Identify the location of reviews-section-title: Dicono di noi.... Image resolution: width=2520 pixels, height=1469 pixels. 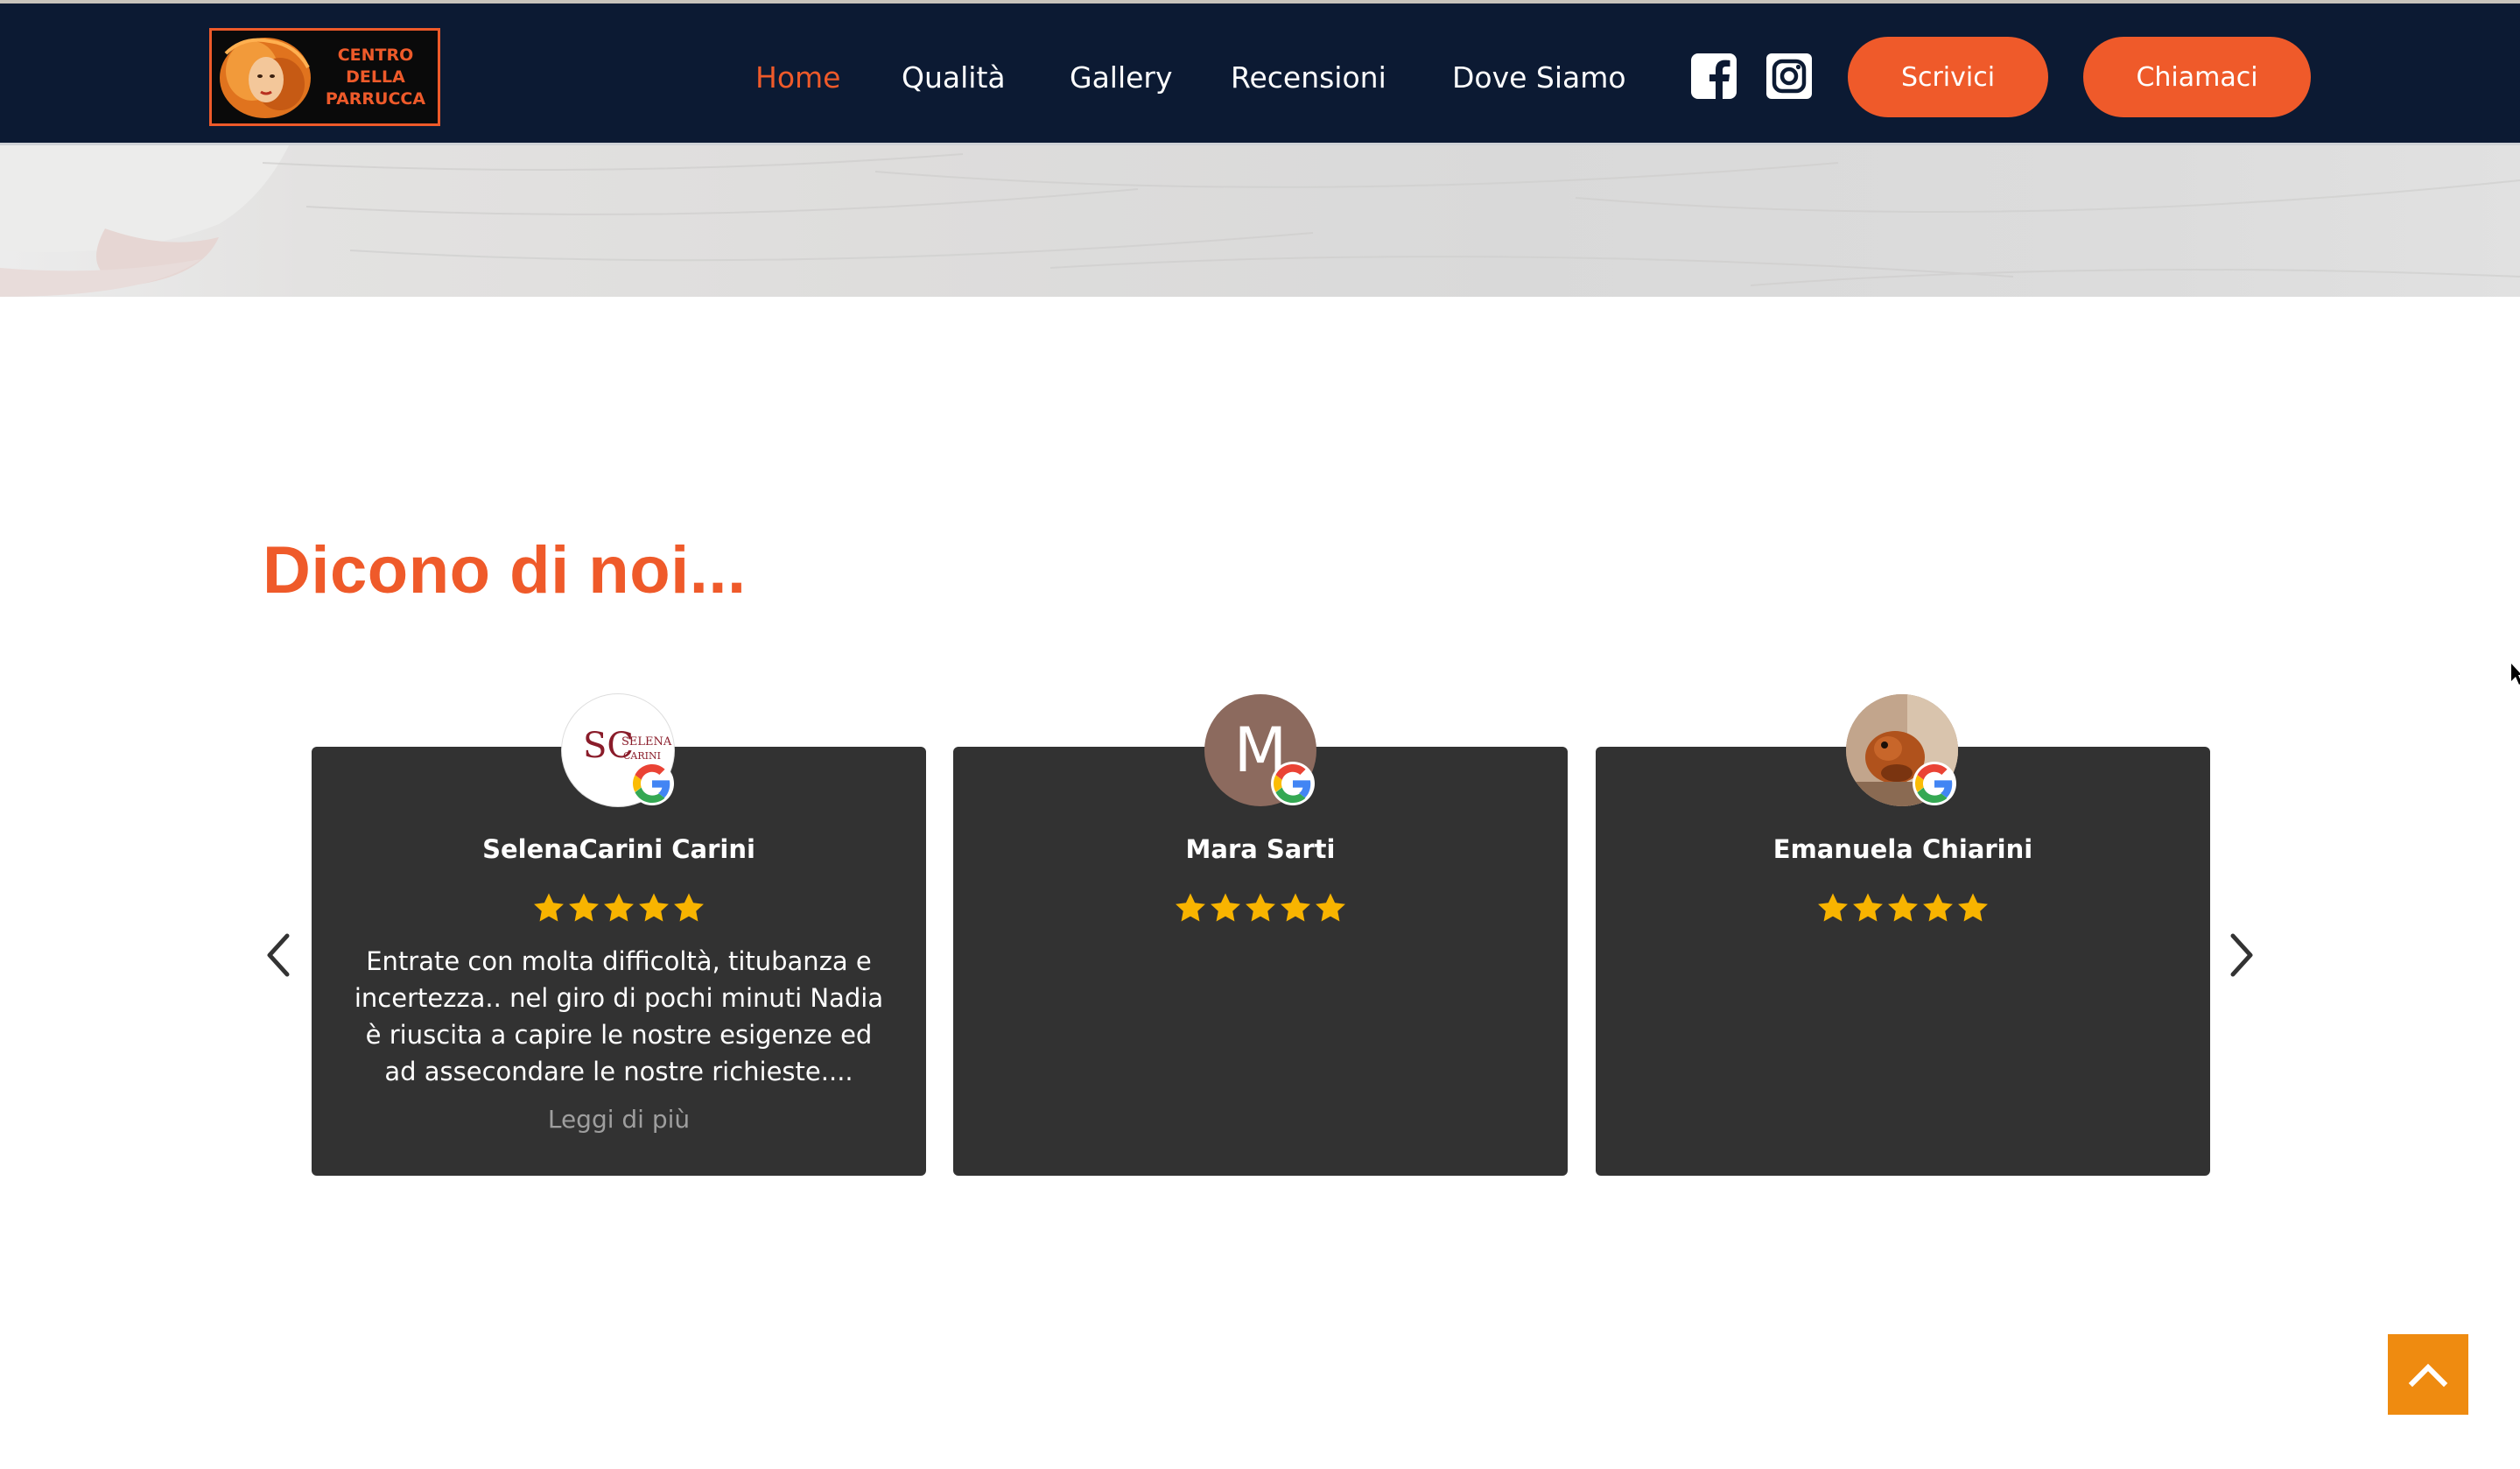
(505, 570).